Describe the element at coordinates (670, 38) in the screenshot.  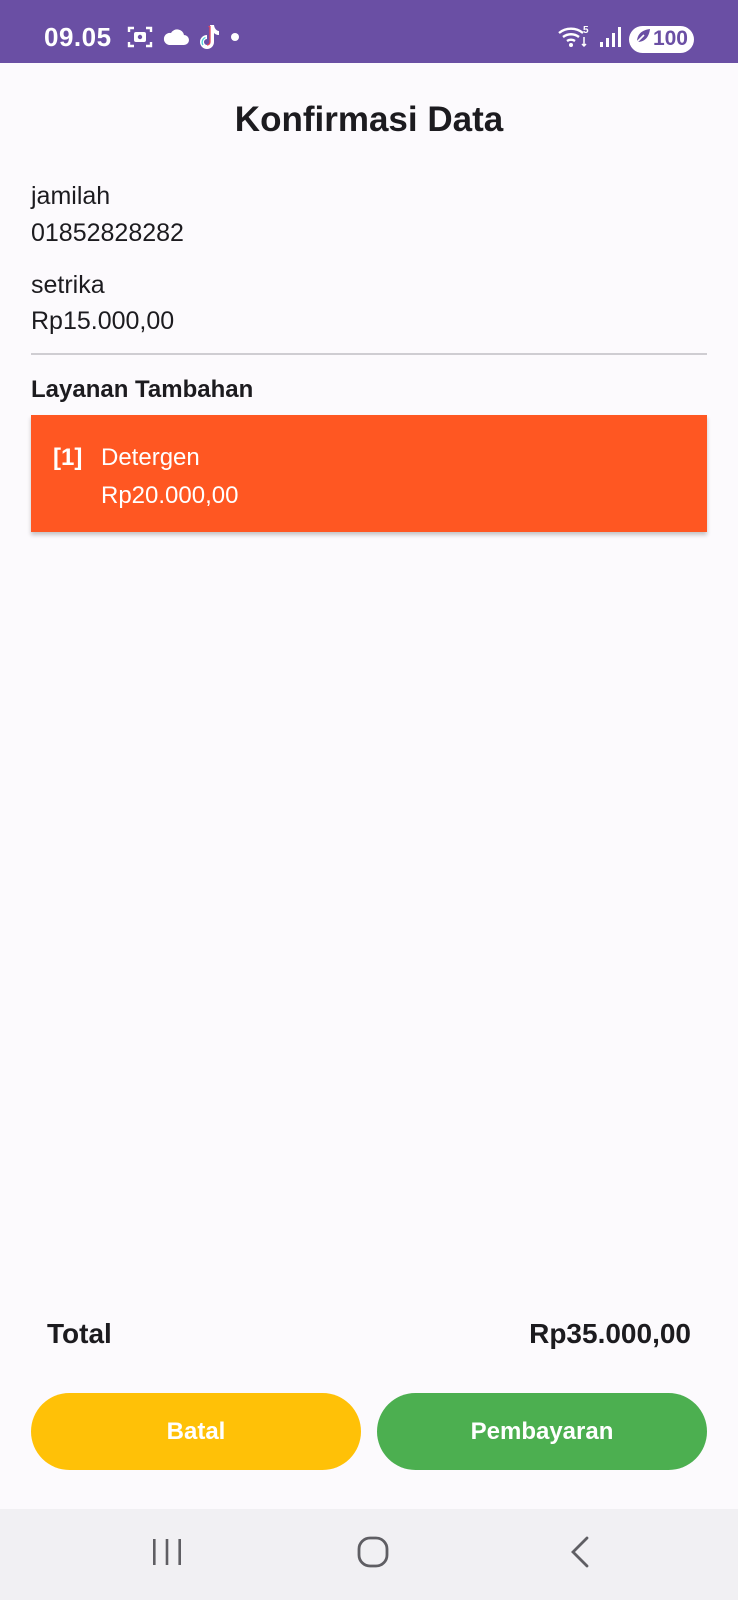
I see `battery-level: 100` at that location.